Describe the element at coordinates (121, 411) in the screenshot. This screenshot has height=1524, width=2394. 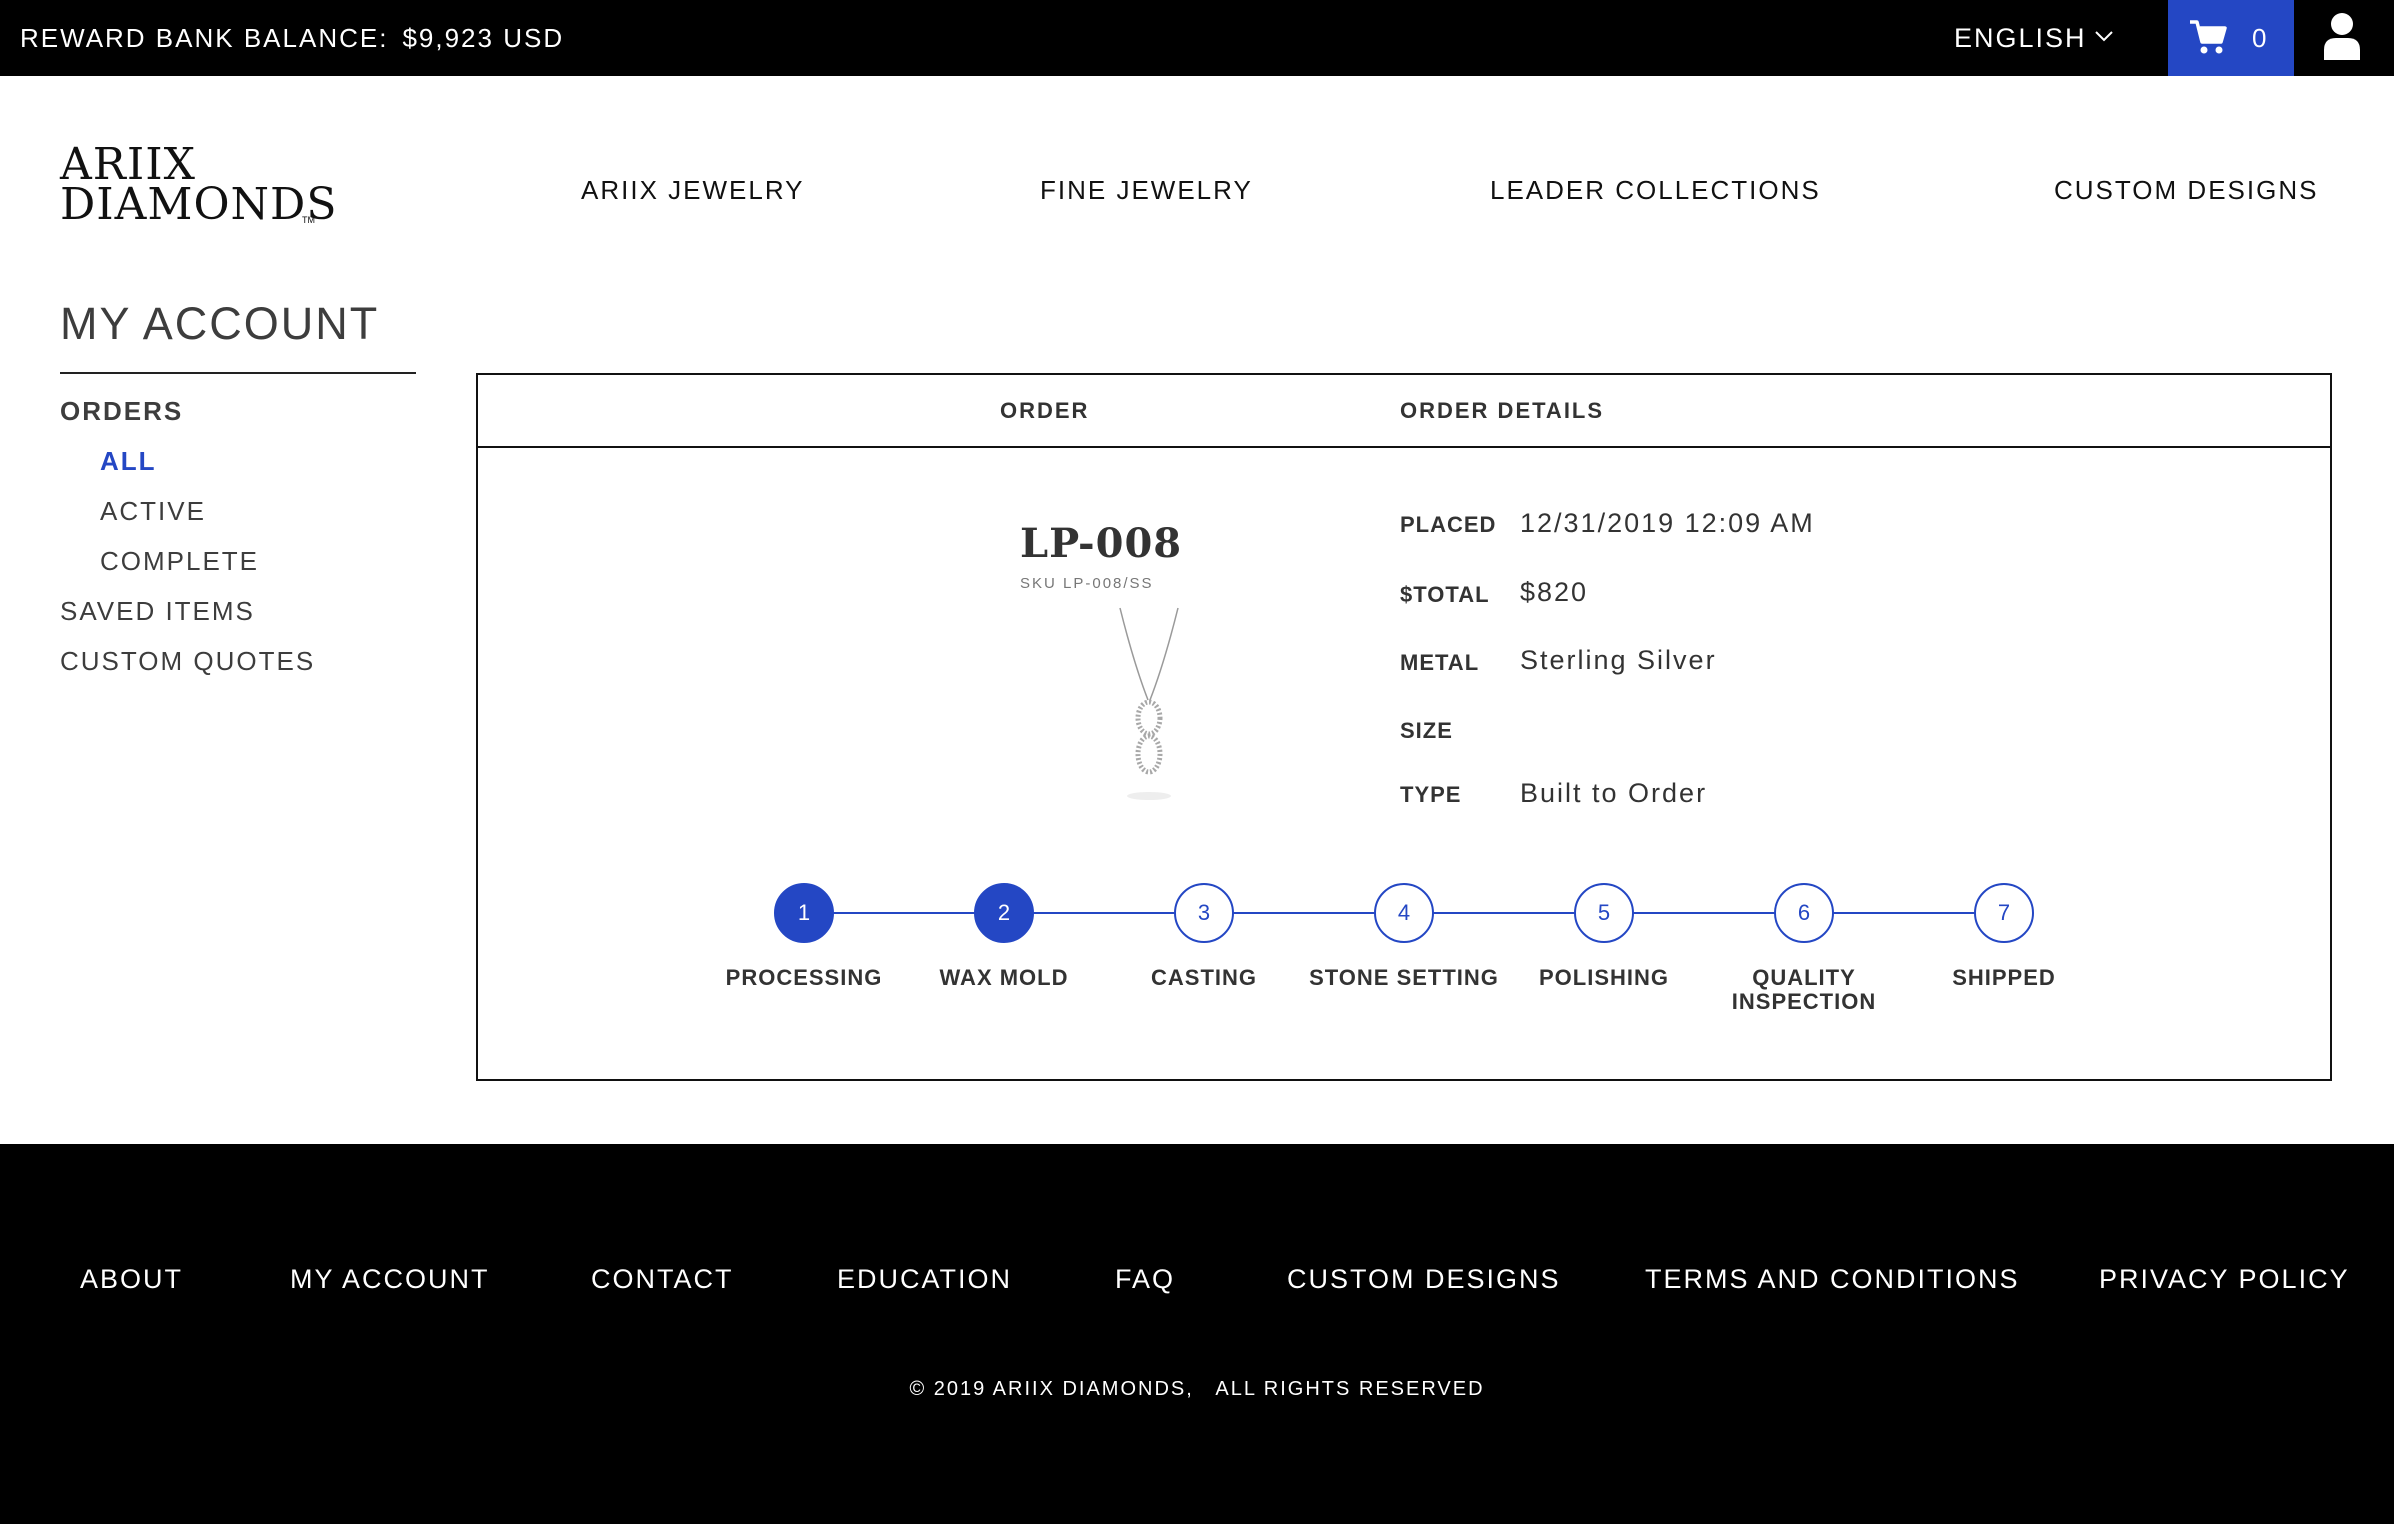
I see `sidebar-item-orders: ORDERS` at that location.